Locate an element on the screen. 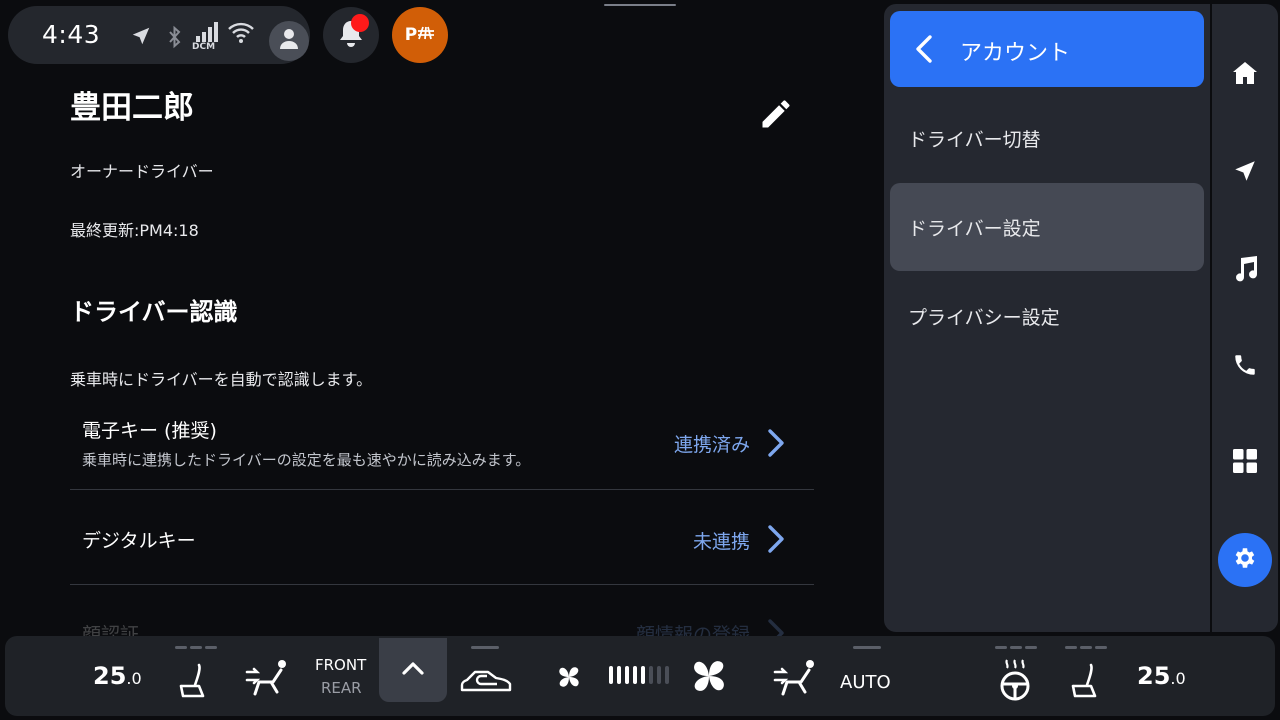 This screenshot has height=720, width=1280. climate-expand-button is located at coordinates (413, 670).